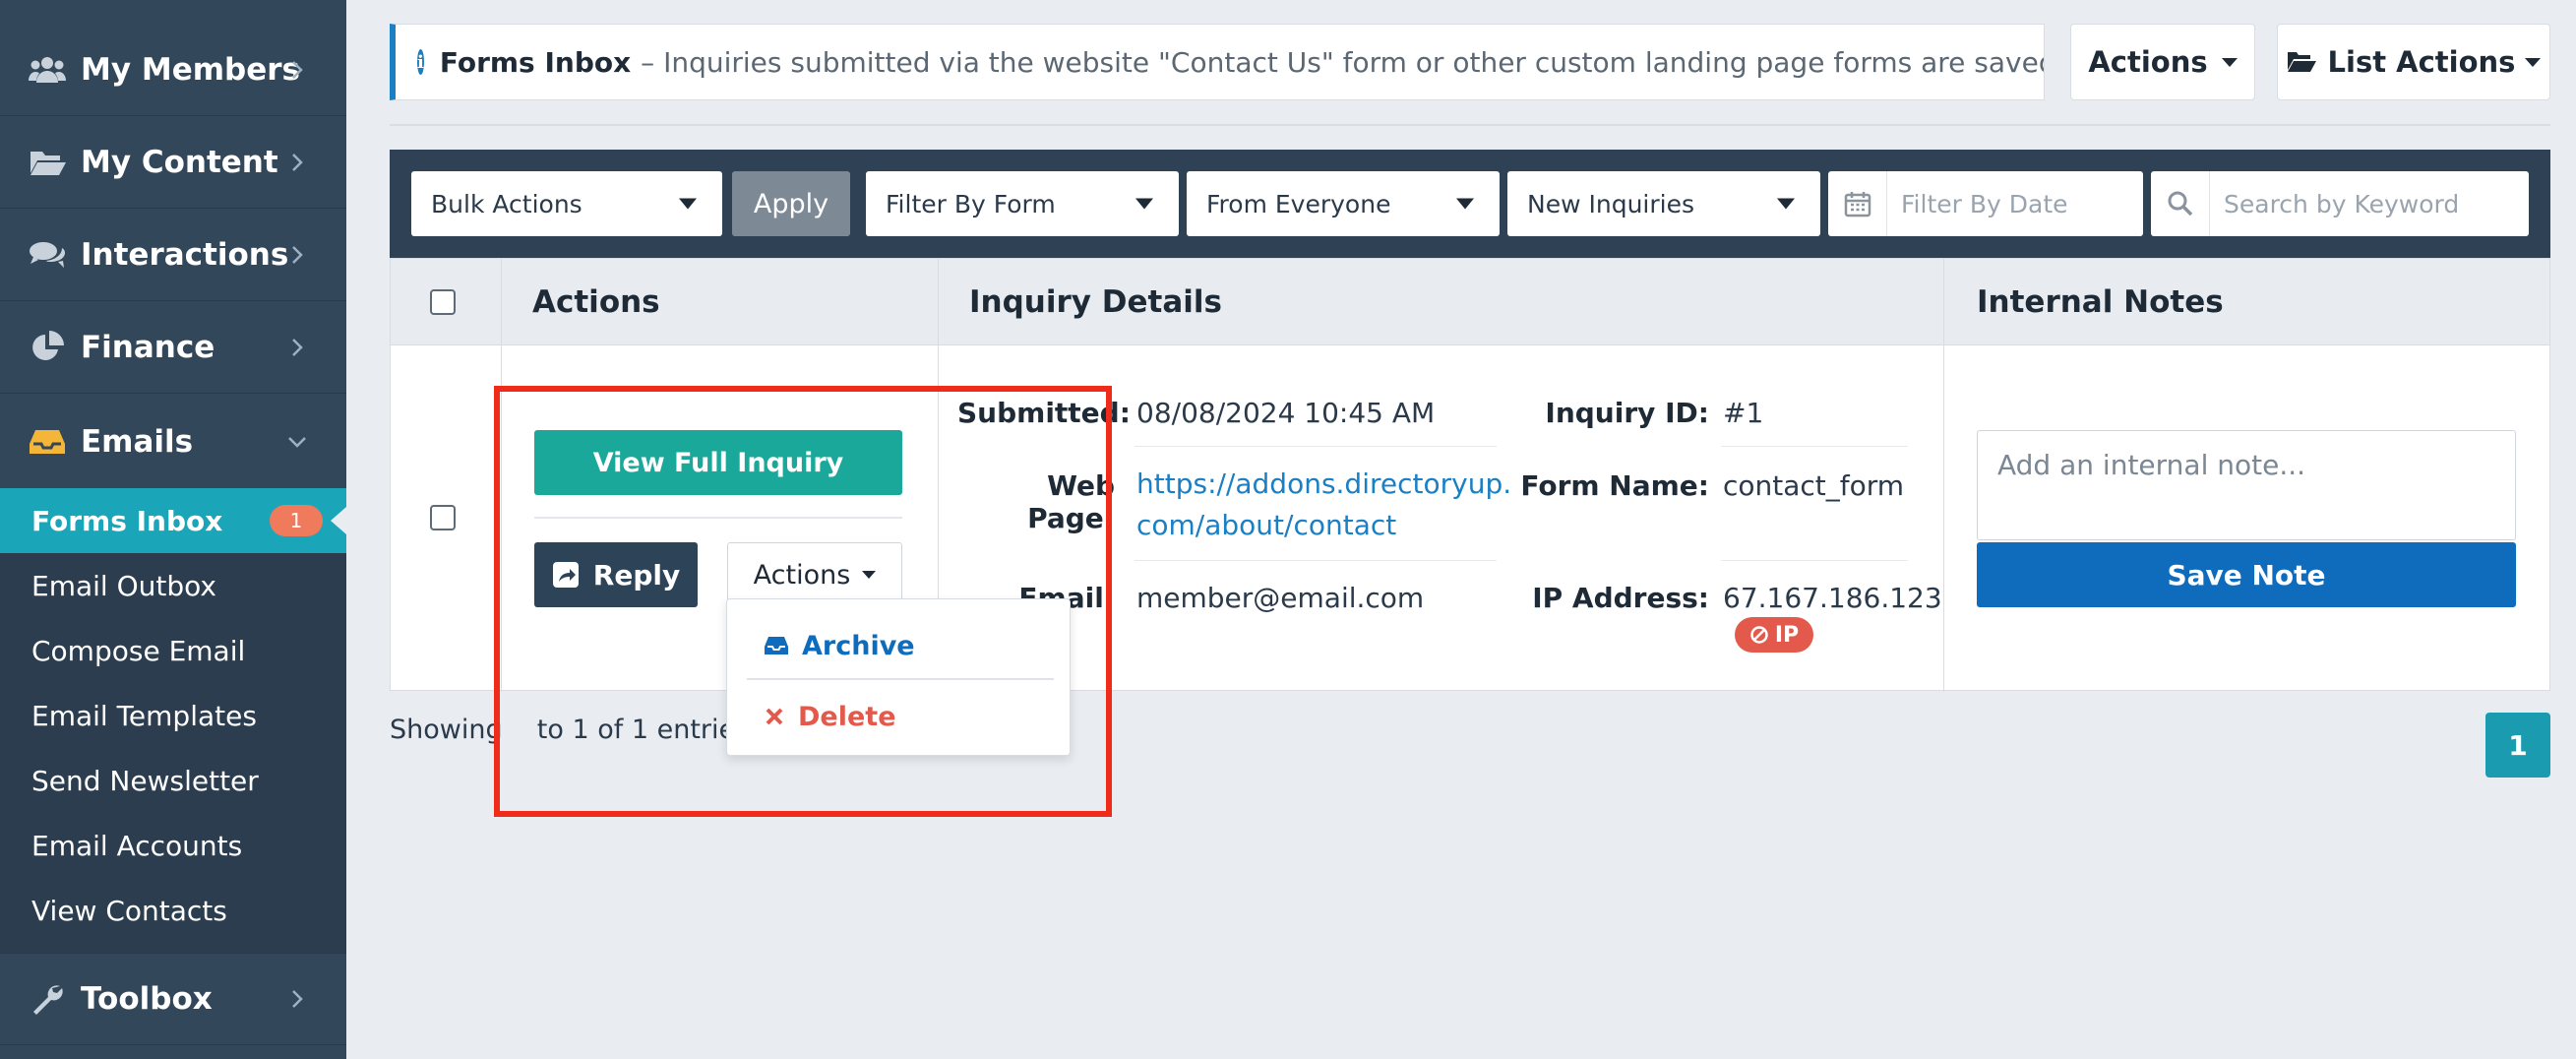 This screenshot has width=2576, height=1059. I want to click on sidebar-item-toolbox: Toolbox, so click(173, 999).